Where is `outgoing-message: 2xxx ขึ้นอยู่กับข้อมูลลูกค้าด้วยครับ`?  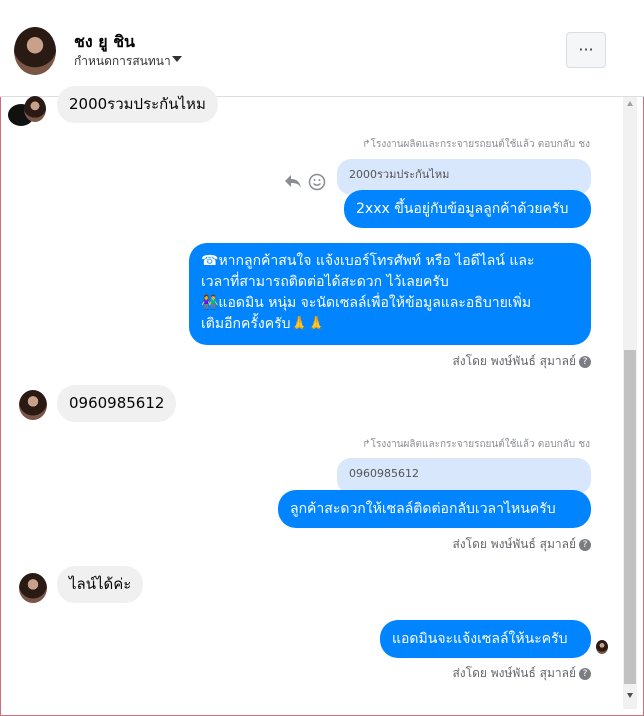 outgoing-message: 2xxx ขึ้นอยู่กับข้อมูลลูกค้าด้วยครับ is located at coordinates (467, 209).